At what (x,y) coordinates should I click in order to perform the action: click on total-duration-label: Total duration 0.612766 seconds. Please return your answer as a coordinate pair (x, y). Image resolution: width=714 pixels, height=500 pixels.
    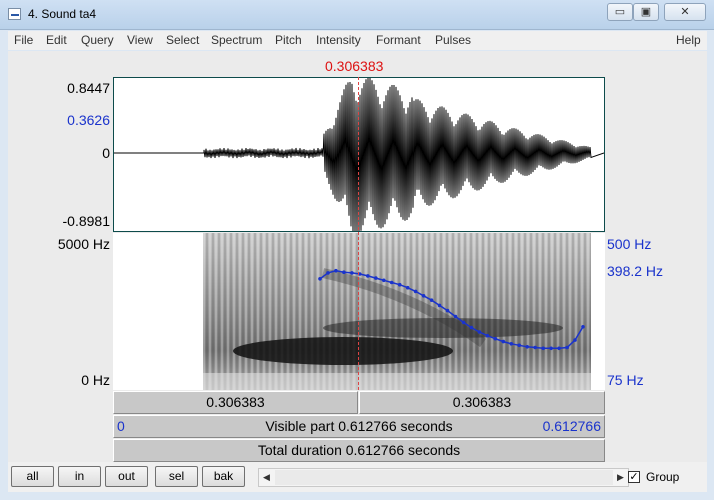
    Looking at the image, I should click on (359, 450).